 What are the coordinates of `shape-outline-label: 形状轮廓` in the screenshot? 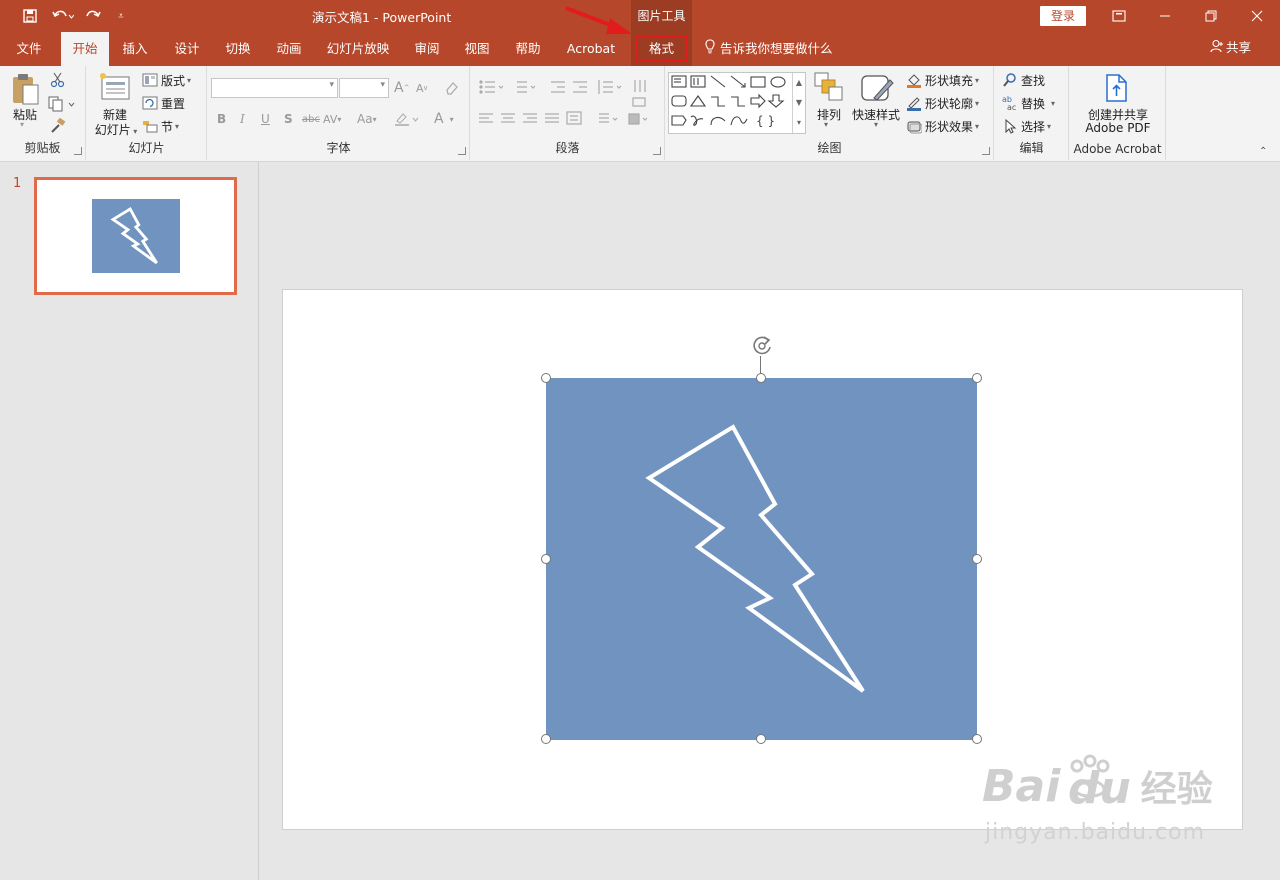 It's located at (949, 103).